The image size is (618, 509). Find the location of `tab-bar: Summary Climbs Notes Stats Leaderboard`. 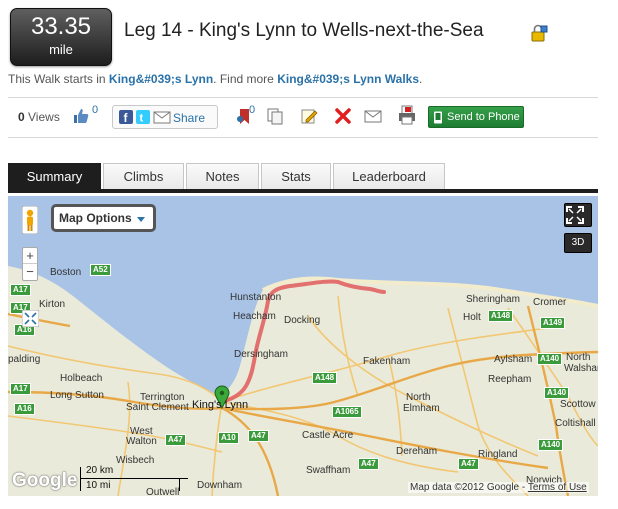

tab-bar: Summary Climbs Notes Stats Leaderboard is located at coordinates (303, 178).